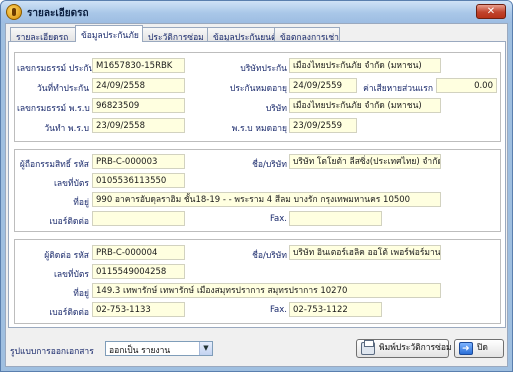  Describe the element at coordinates (109, 33) in the screenshot. I see `tab-insurance: ข้อมูลประกันภัย` at that location.